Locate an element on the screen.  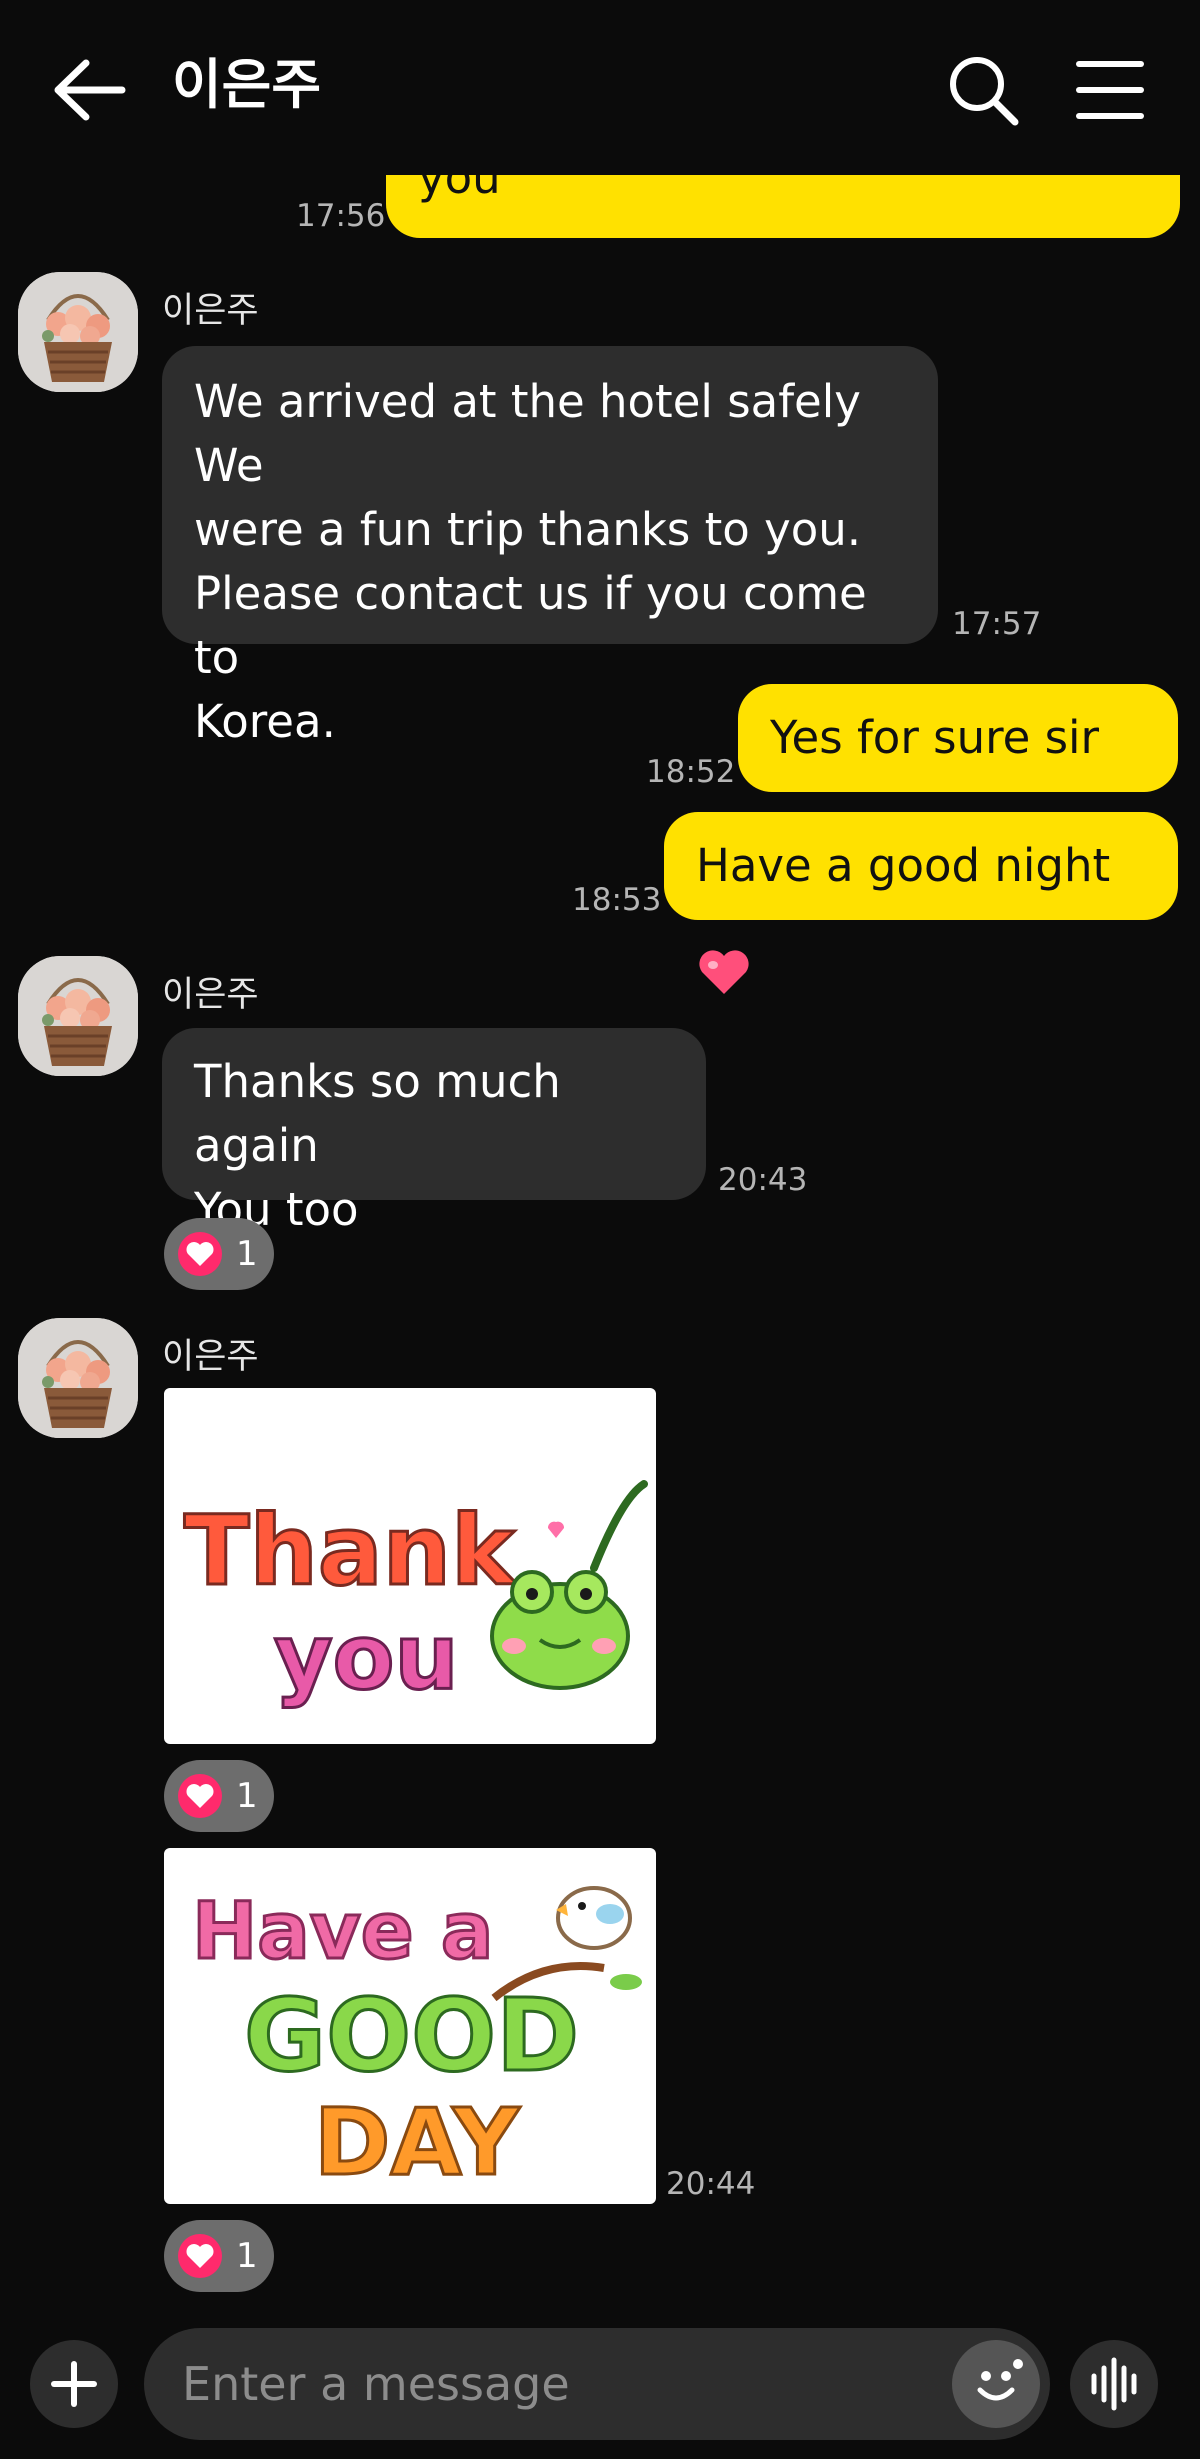
heart-emoji-icon is located at coordinates (724, 972).